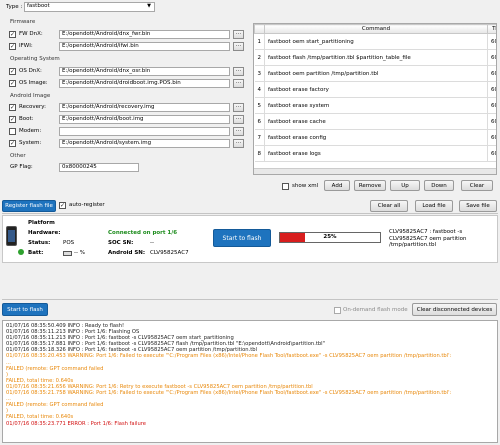 This screenshot has width=500, height=445. I want to click on boot-field: E:/opendott/Android/boot.img, so click(144, 119).